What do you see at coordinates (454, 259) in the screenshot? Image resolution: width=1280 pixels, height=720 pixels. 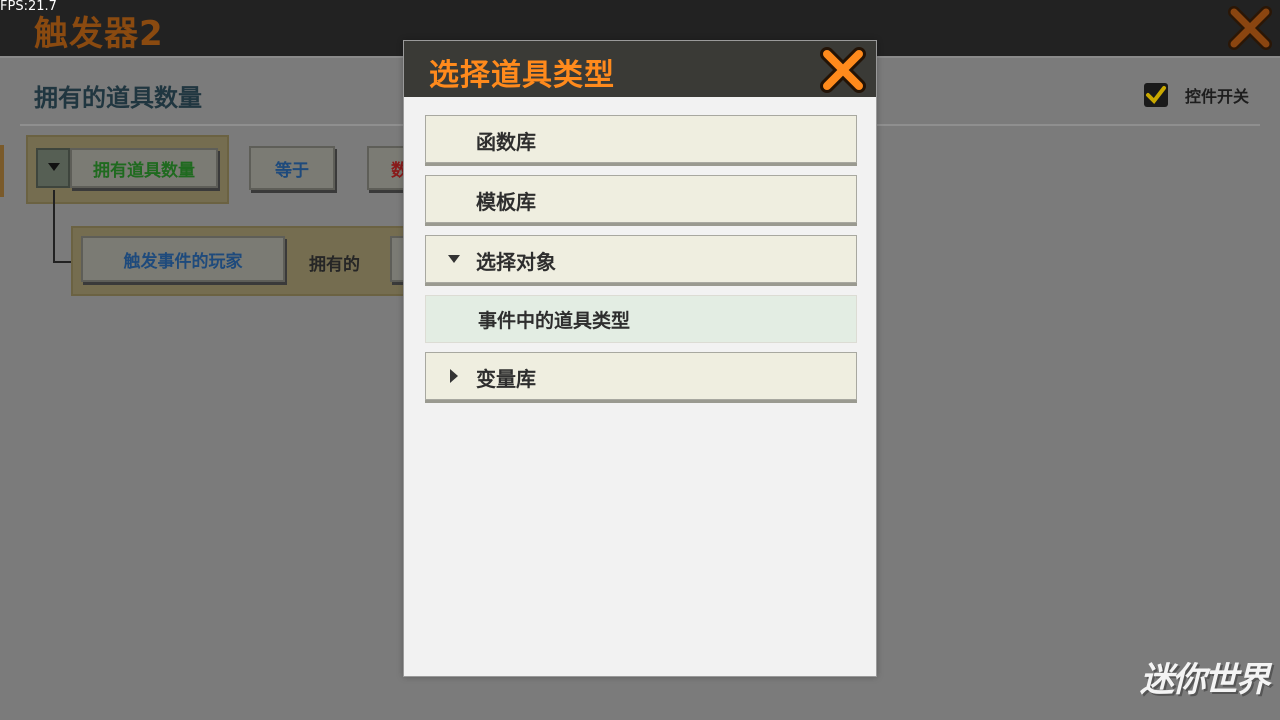 I see `expanded-arrow-icon` at bounding box center [454, 259].